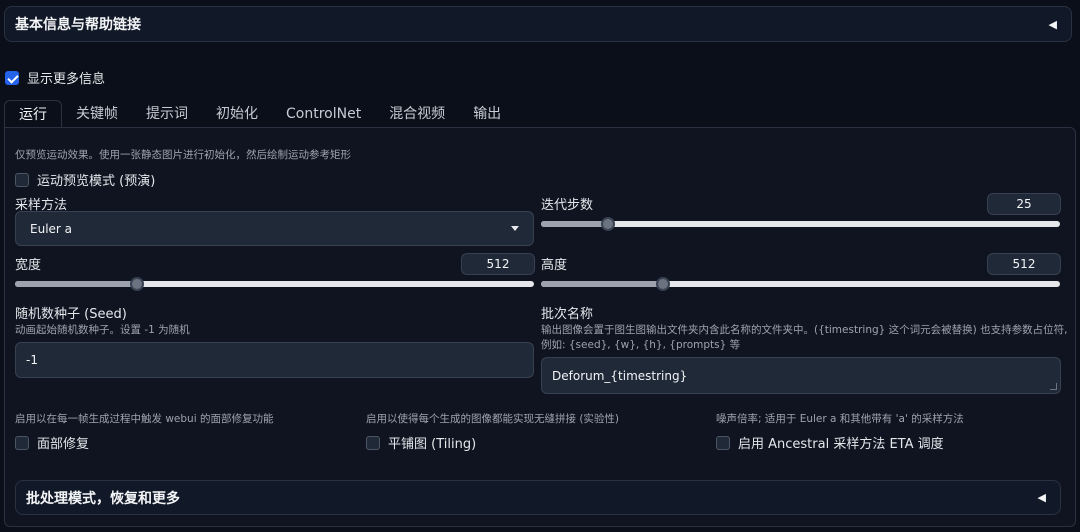 The height and width of the screenshot is (532, 1080). Describe the element at coordinates (323, 114) in the screenshot. I see `tab-controlnet: ControlNet` at that location.